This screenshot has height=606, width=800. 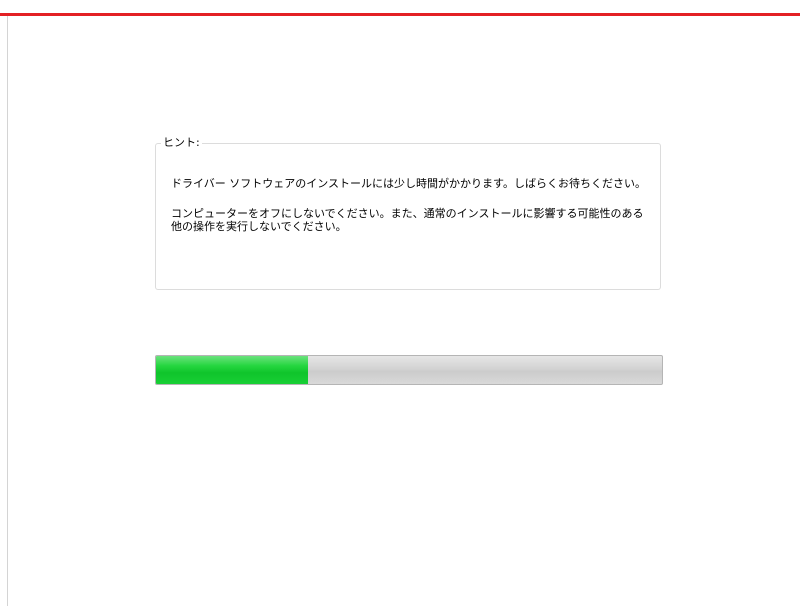 What do you see at coordinates (409, 370) in the screenshot?
I see `install-progress-bar` at bounding box center [409, 370].